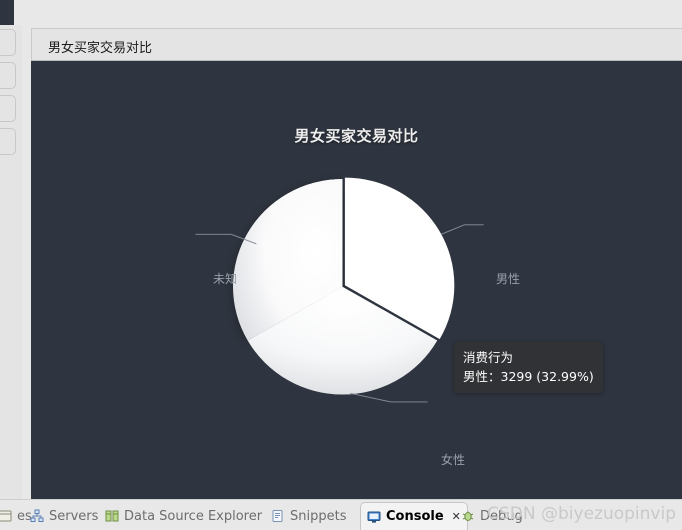 Image resolution: width=682 pixels, height=530 pixels. What do you see at coordinates (501, 516) in the screenshot?
I see `bottom-tab-label: Debug` at bounding box center [501, 516].